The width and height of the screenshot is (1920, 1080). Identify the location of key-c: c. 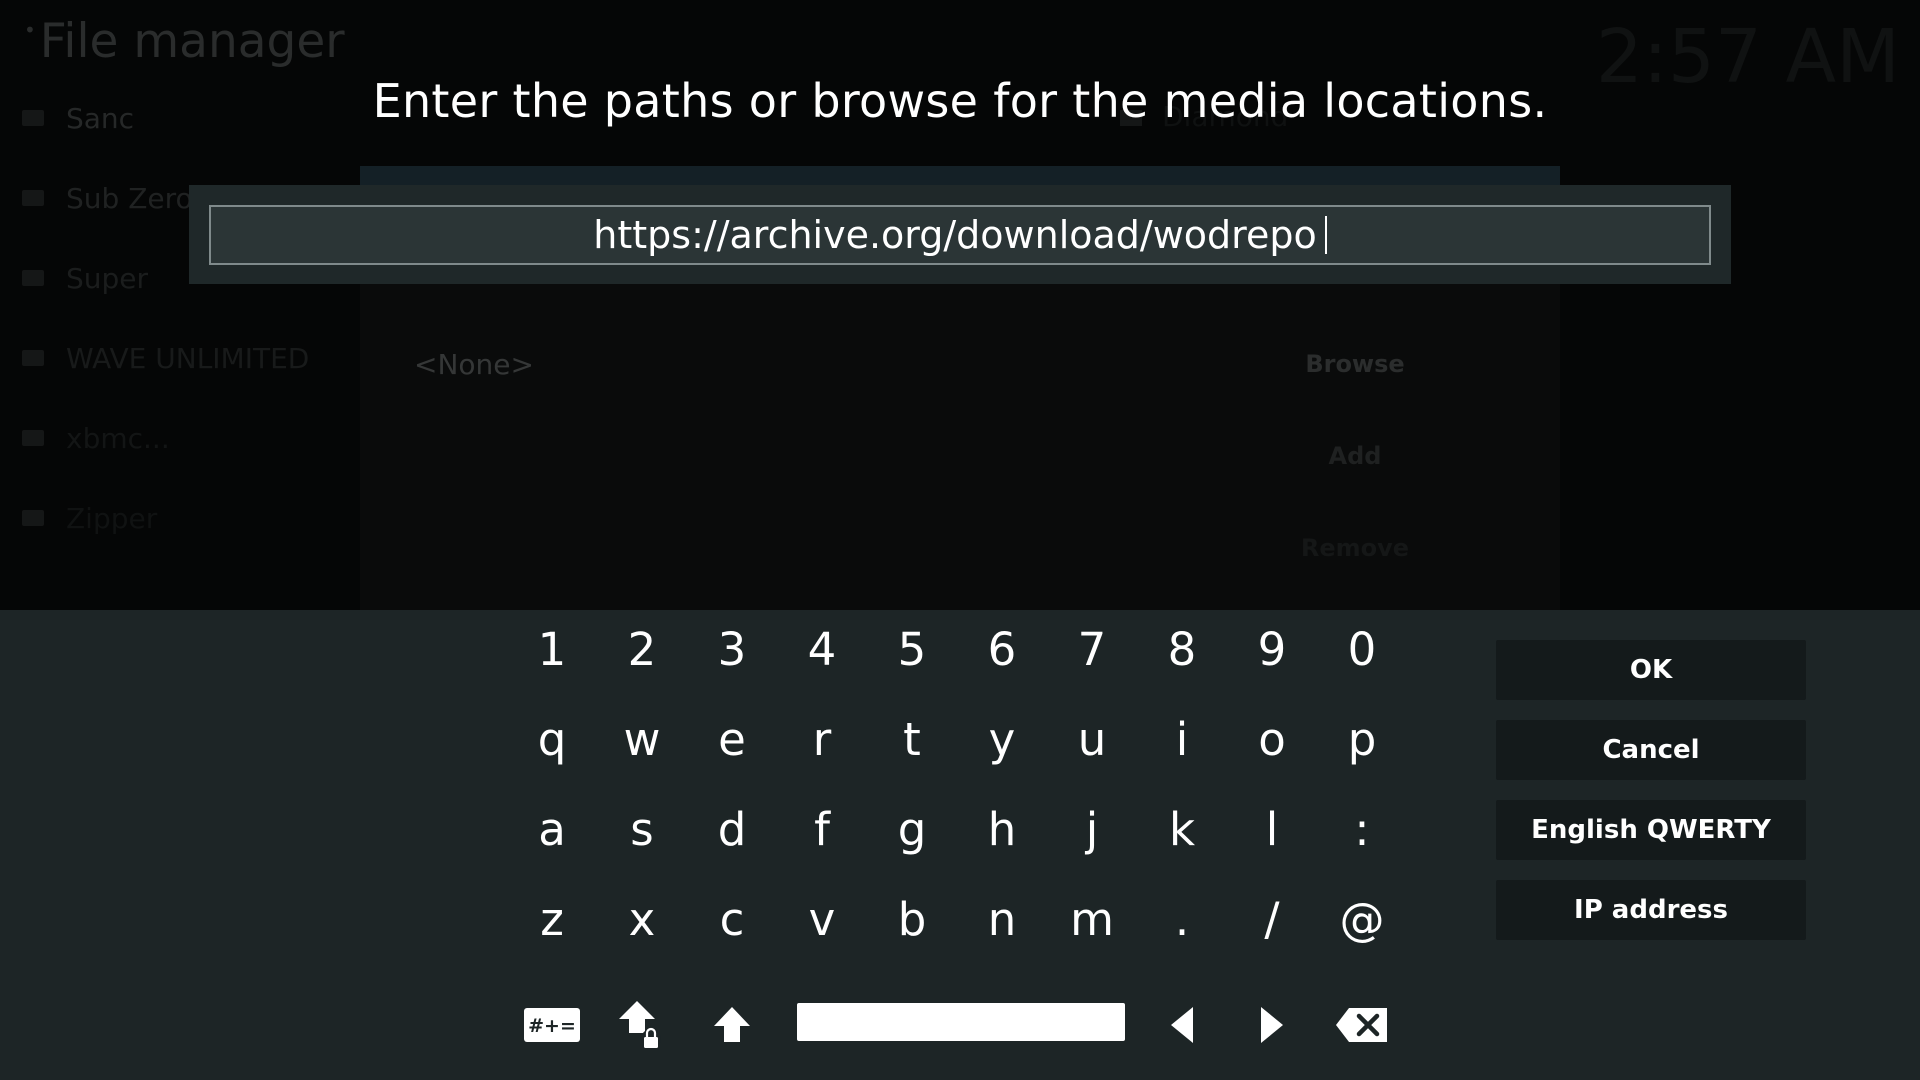
(732, 920).